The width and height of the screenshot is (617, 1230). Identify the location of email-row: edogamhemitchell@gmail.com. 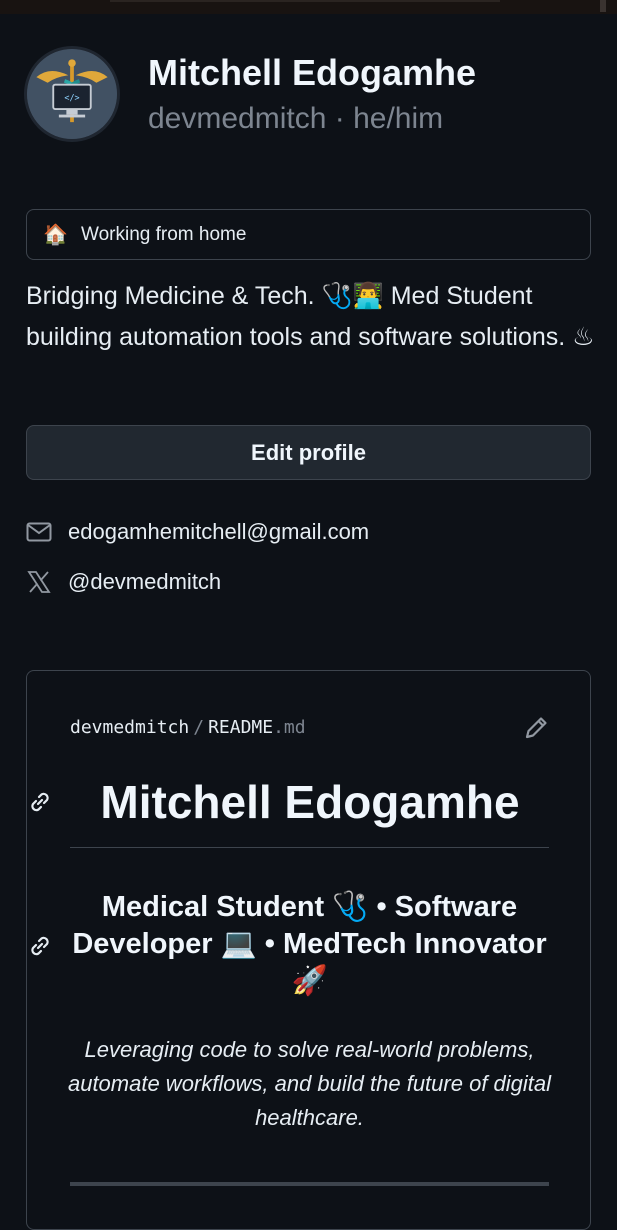
(197, 532).